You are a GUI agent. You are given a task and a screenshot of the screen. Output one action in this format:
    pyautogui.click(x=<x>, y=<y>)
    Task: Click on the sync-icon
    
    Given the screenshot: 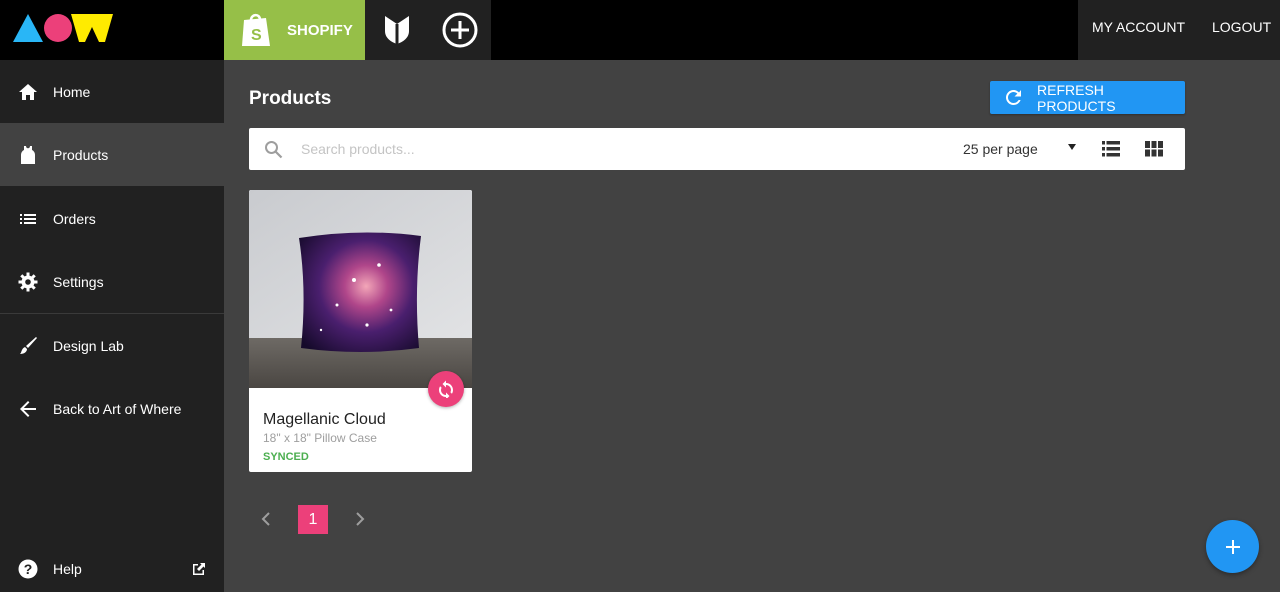 What is the action you would take?
    pyautogui.click(x=446, y=389)
    